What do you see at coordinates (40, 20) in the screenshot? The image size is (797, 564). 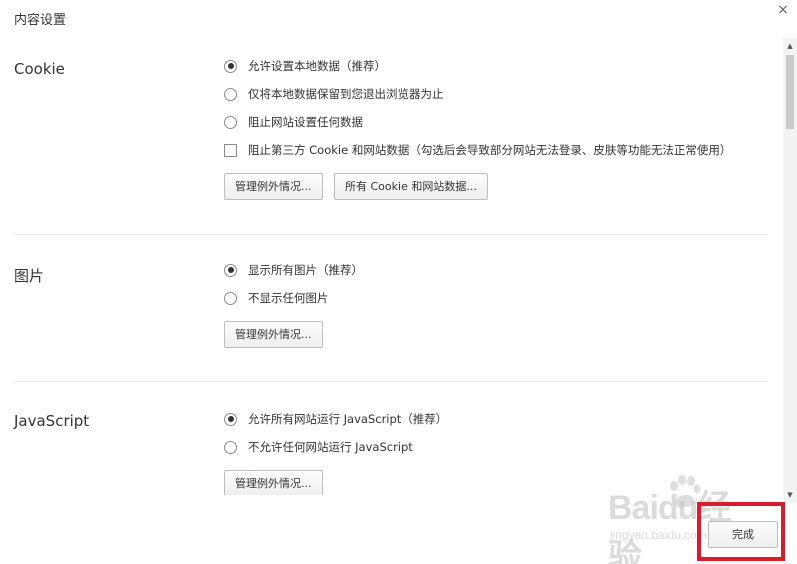 I see `dialog-title: 内容设置` at bounding box center [40, 20].